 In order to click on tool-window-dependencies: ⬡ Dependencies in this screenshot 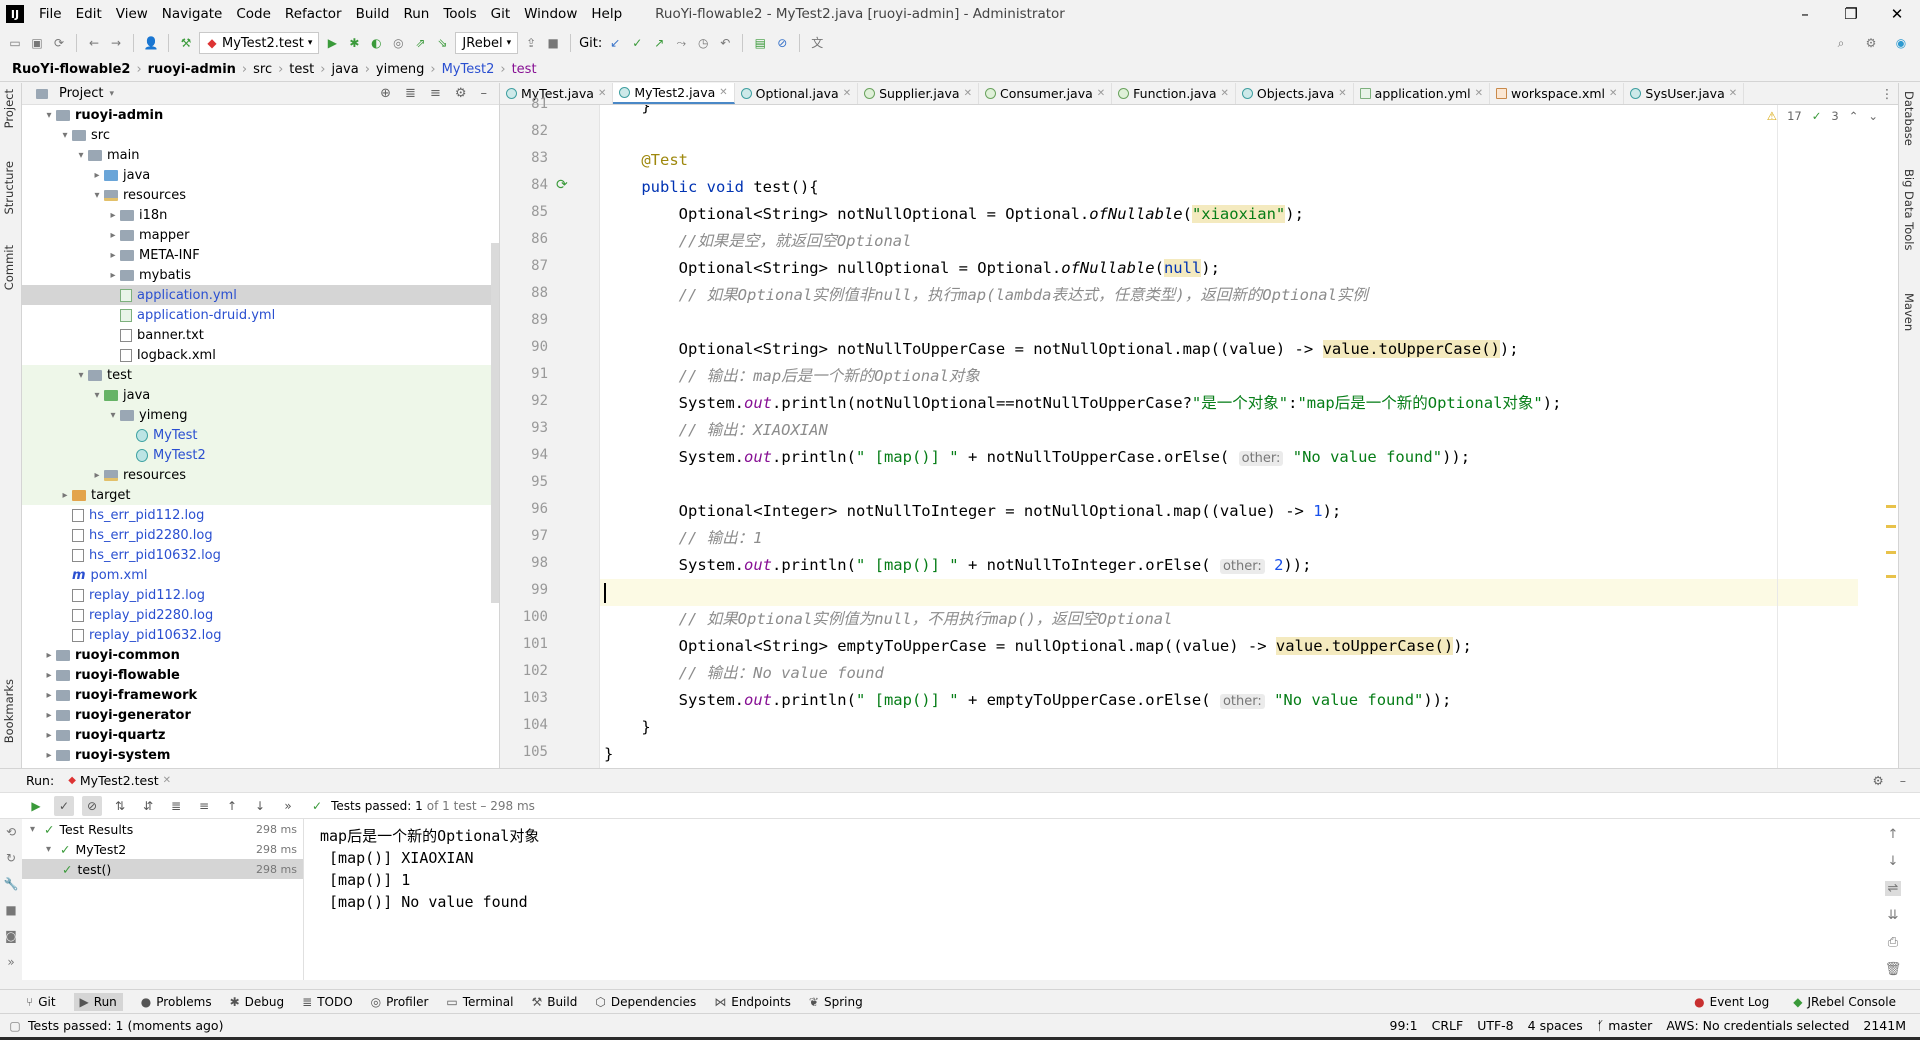, I will do `click(645, 1002)`.